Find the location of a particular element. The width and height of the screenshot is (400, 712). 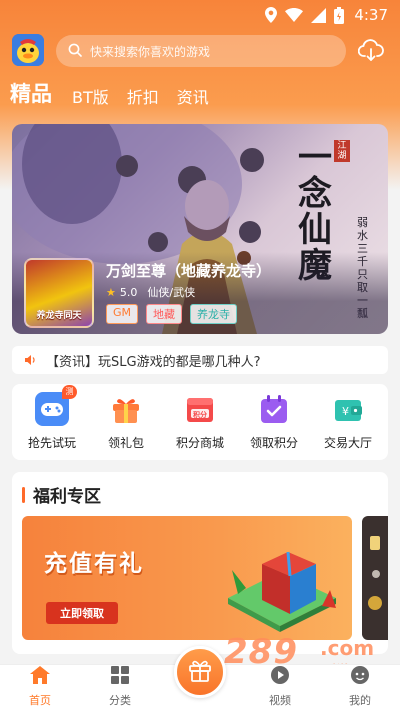

welfare-title-text: 福利专区 is located at coordinates (67, 497).